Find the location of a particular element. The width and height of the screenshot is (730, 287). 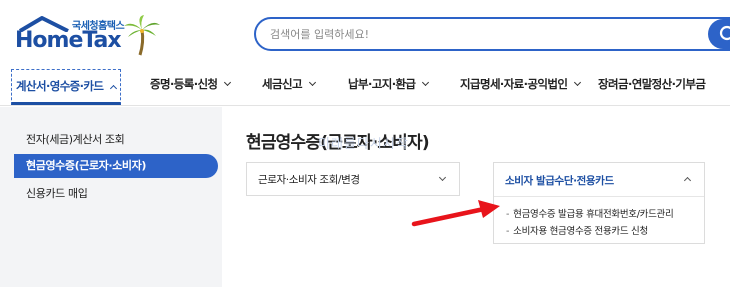

nav-item-payment: 납부·고지·환급 is located at coordinates (389, 84).